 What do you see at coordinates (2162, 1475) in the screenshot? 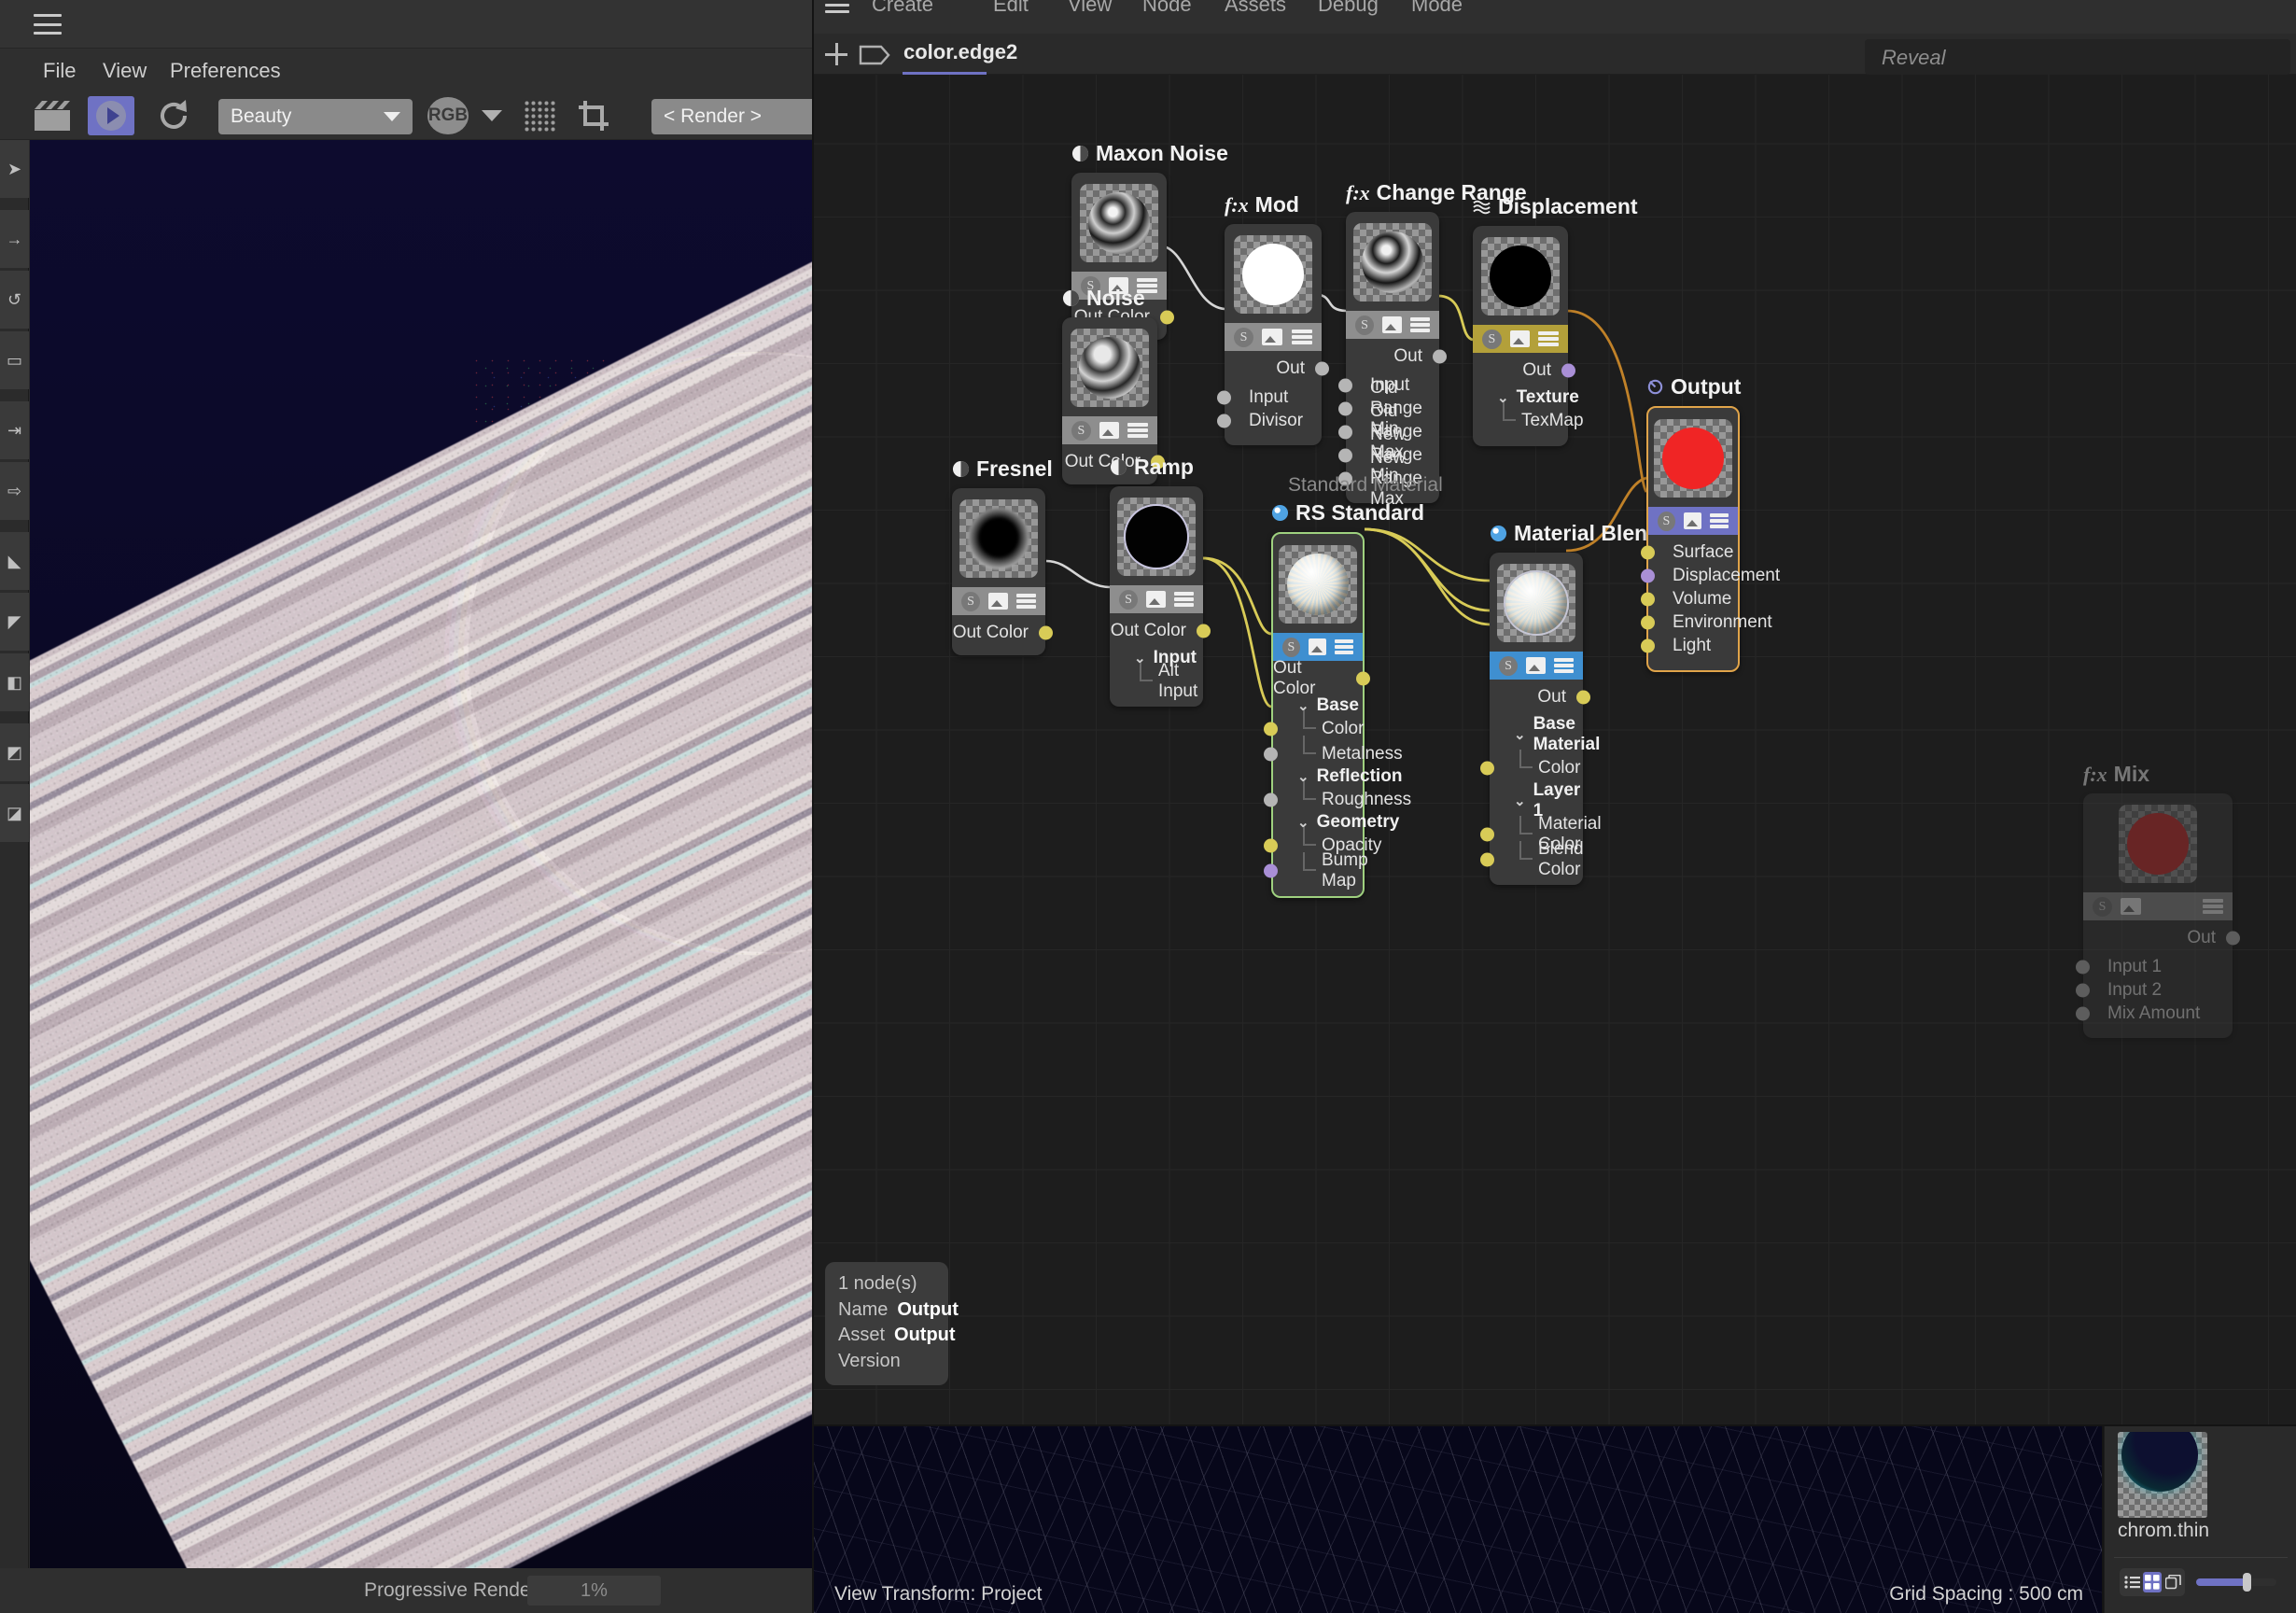
I see `asset-thumbnail` at bounding box center [2162, 1475].